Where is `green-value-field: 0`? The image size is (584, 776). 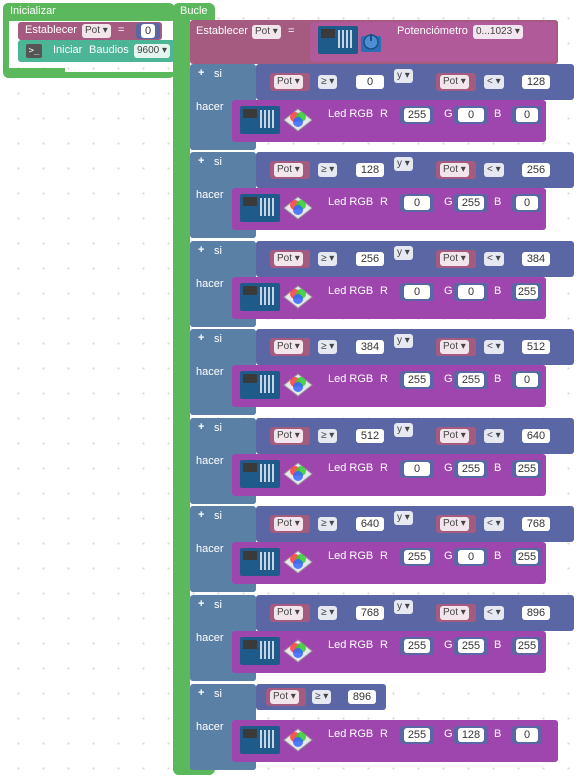
green-value-field: 0 is located at coordinates (471, 115).